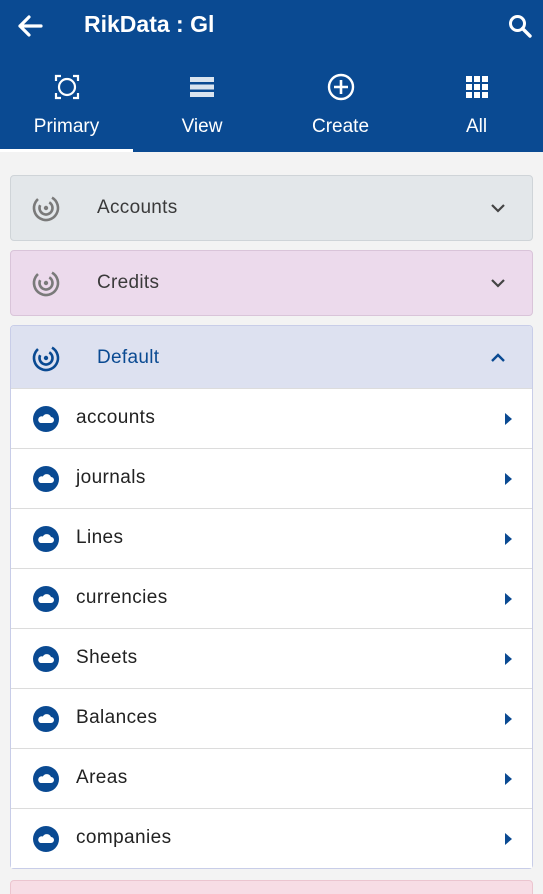  I want to click on list-item-currencies: currencies, so click(271, 598).